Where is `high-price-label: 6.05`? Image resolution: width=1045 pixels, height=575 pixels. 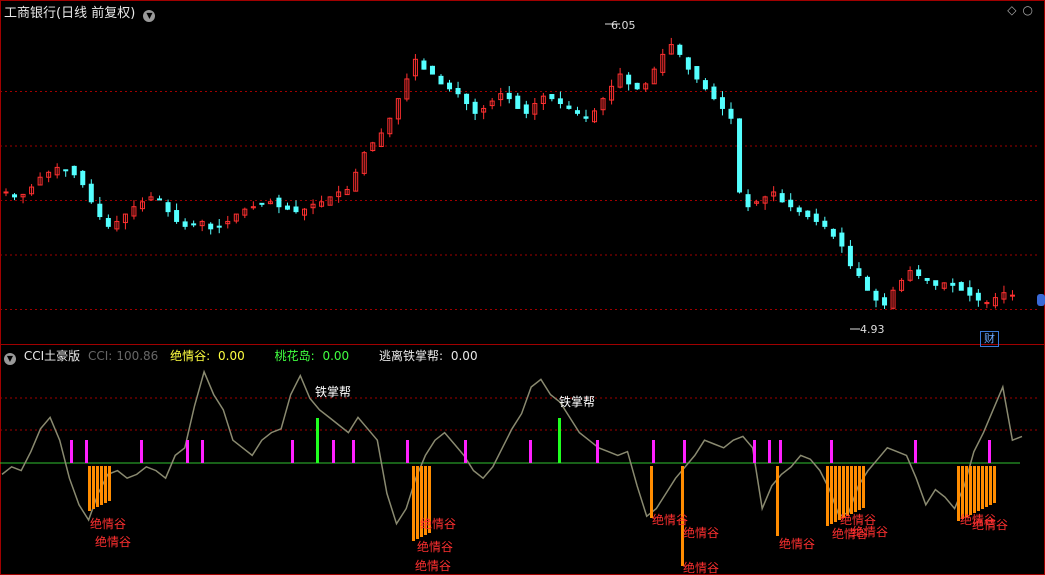
high-price-label: 6.05 is located at coordinates (623, 25).